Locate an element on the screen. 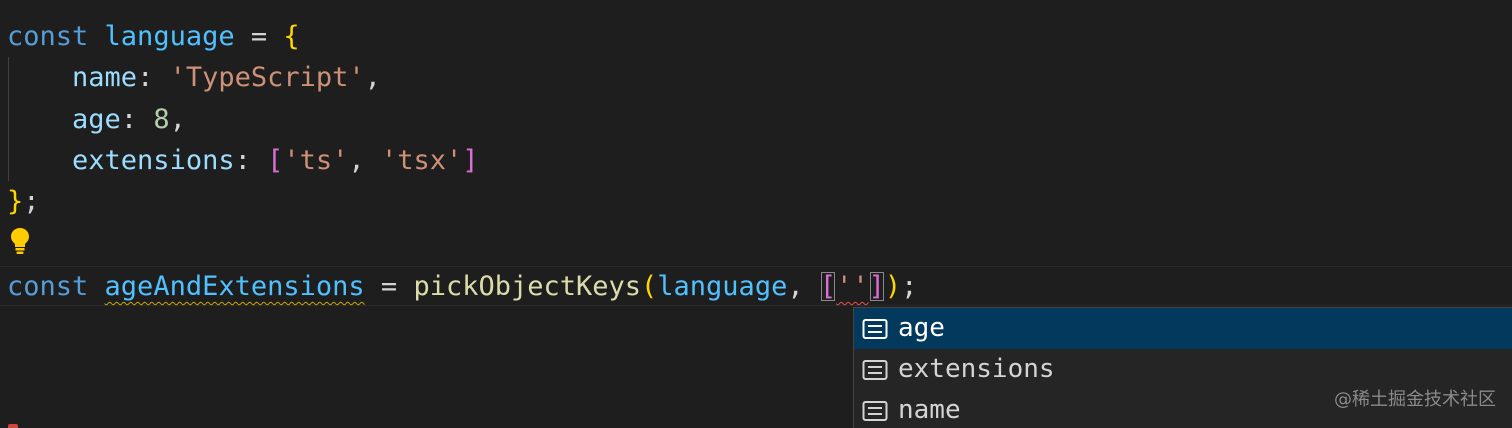  code-line-5: }; is located at coordinates (23, 201).